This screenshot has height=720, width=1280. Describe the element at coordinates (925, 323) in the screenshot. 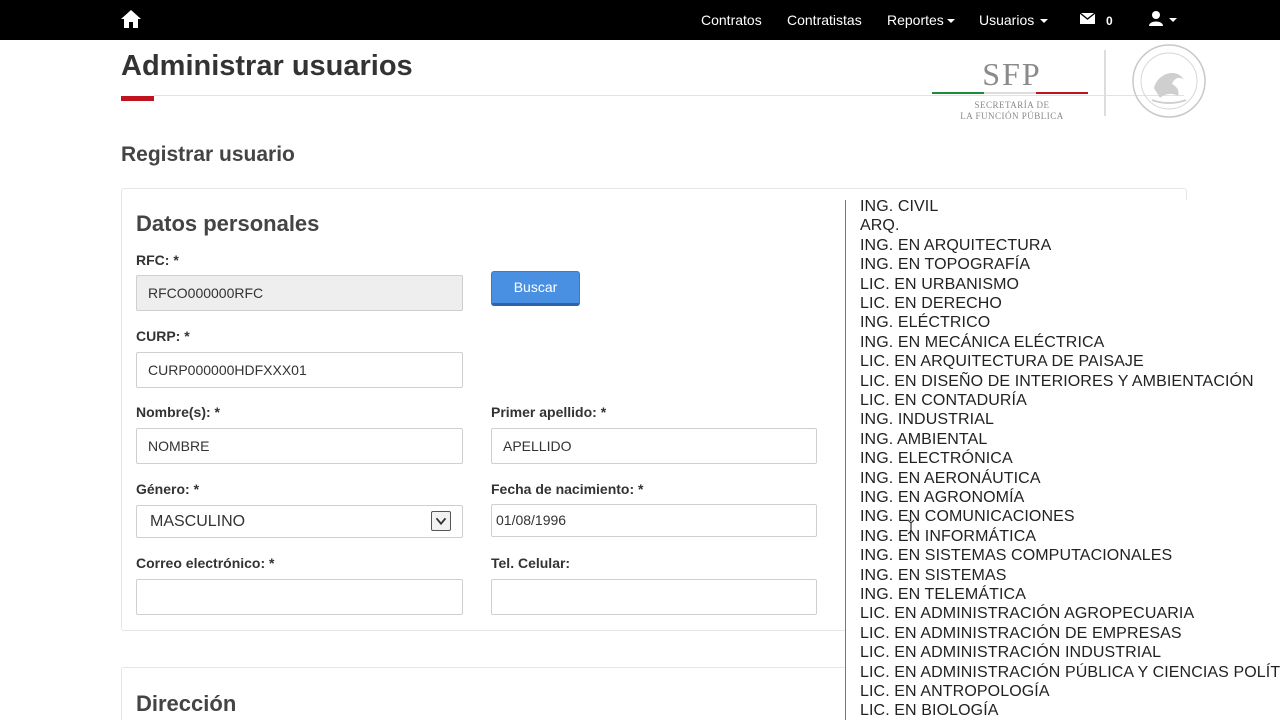

I see `dropdown-option: ING. ELÉCTRICO` at that location.